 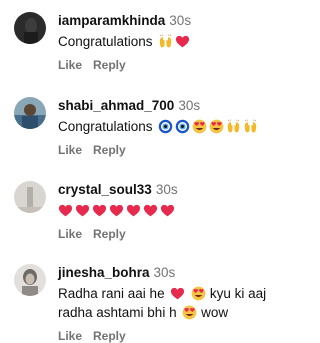 I want to click on username: iamparamkhinda, so click(x=111, y=20).